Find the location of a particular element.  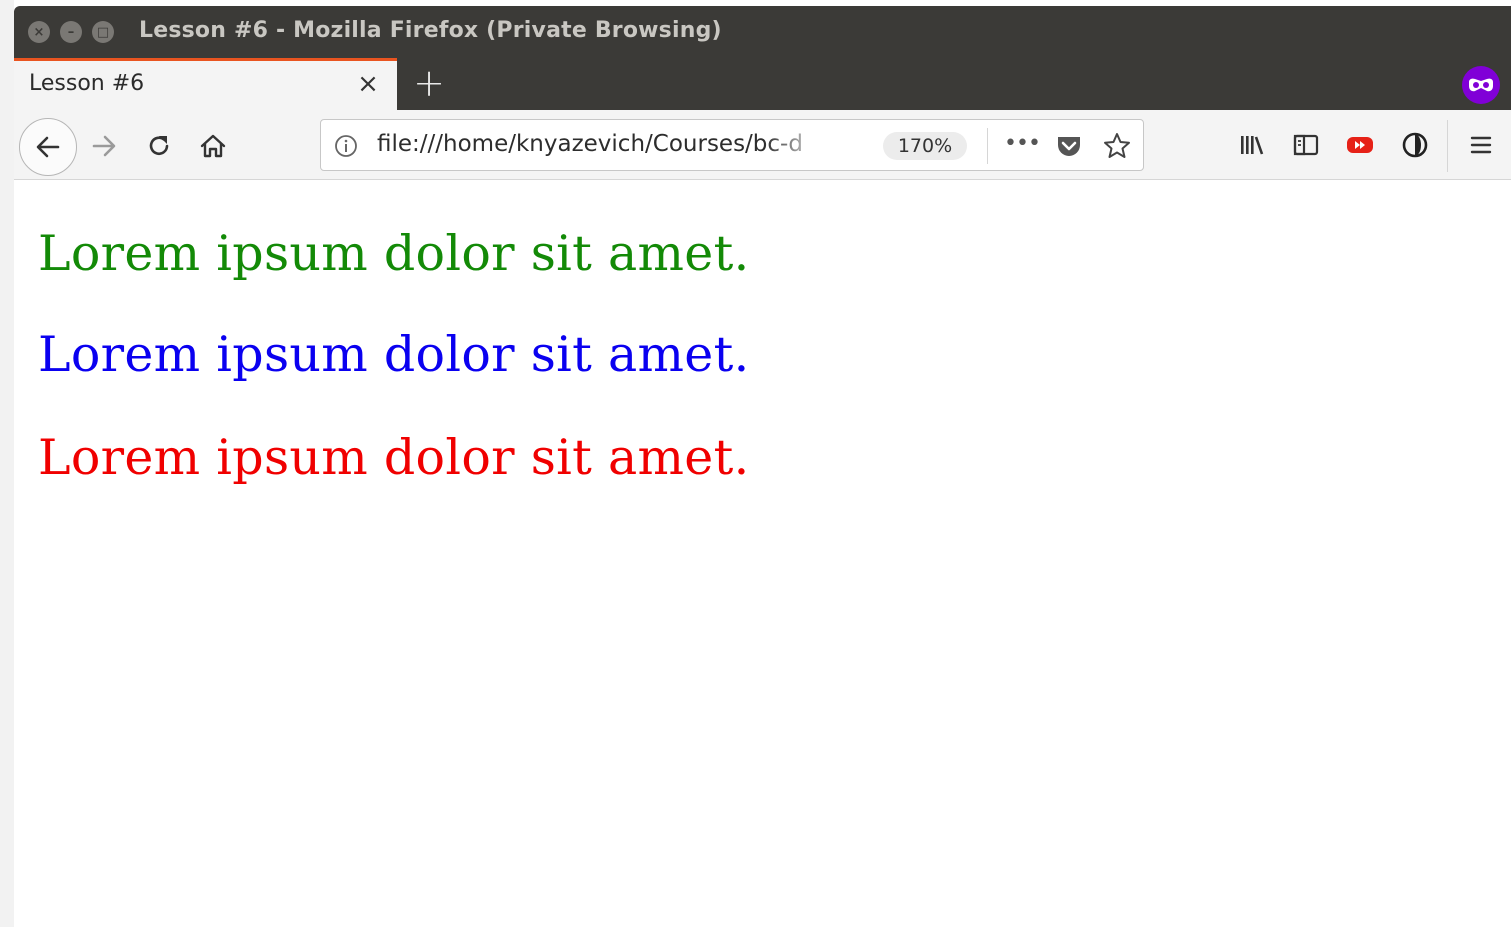

pocket-icon is located at coordinates (1069, 146).